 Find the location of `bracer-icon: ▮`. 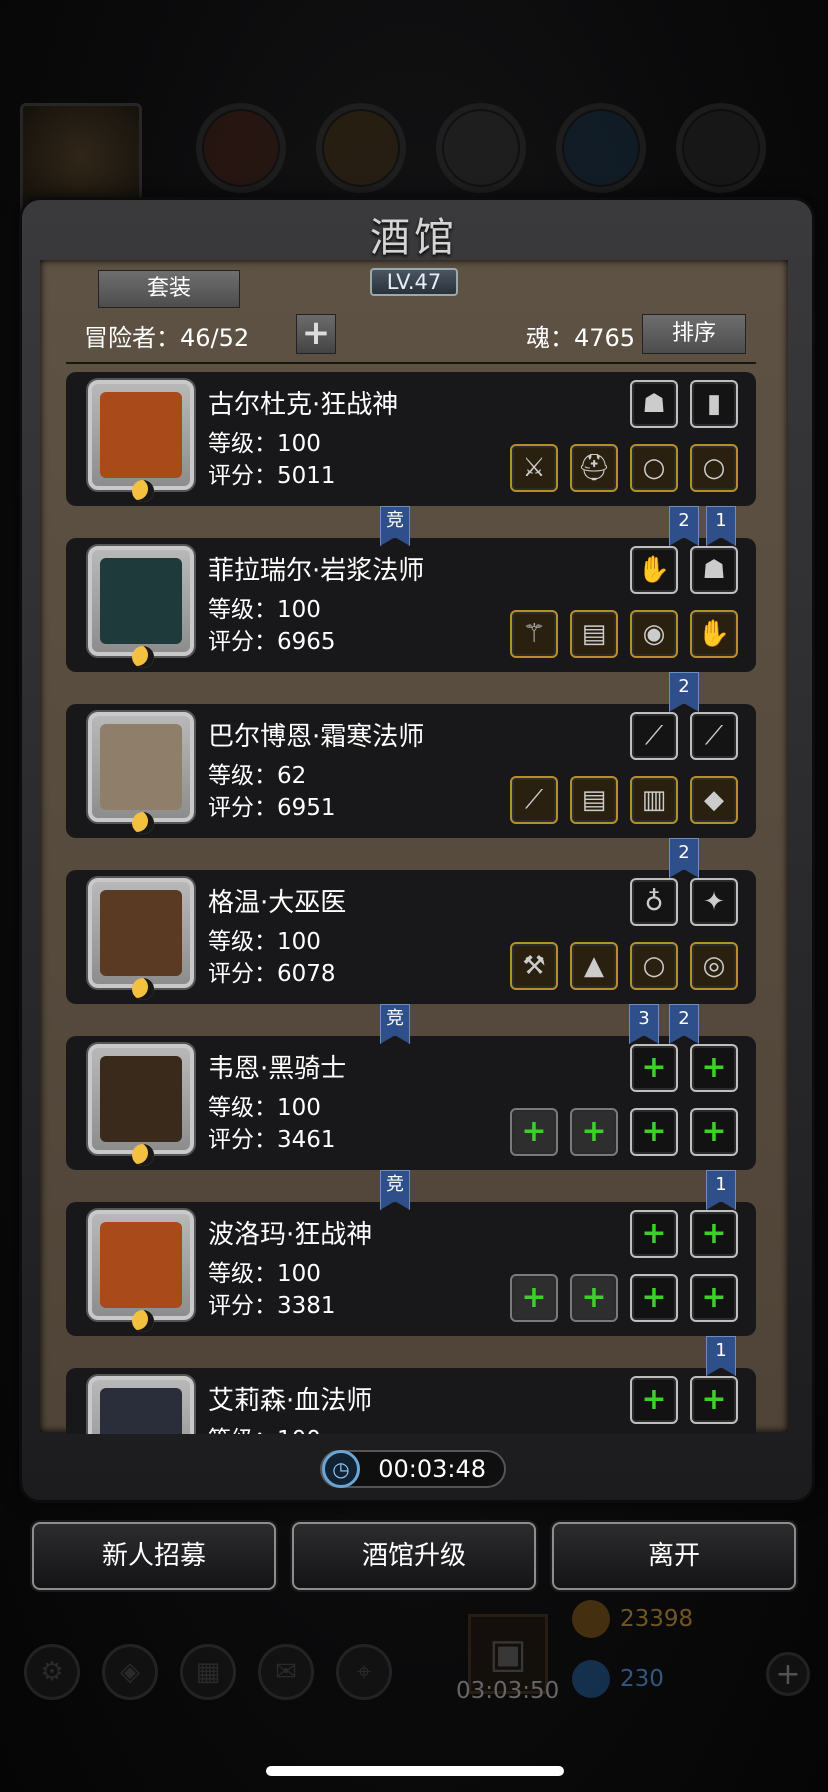

bracer-icon: ▮ is located at coordinates (714, 404).